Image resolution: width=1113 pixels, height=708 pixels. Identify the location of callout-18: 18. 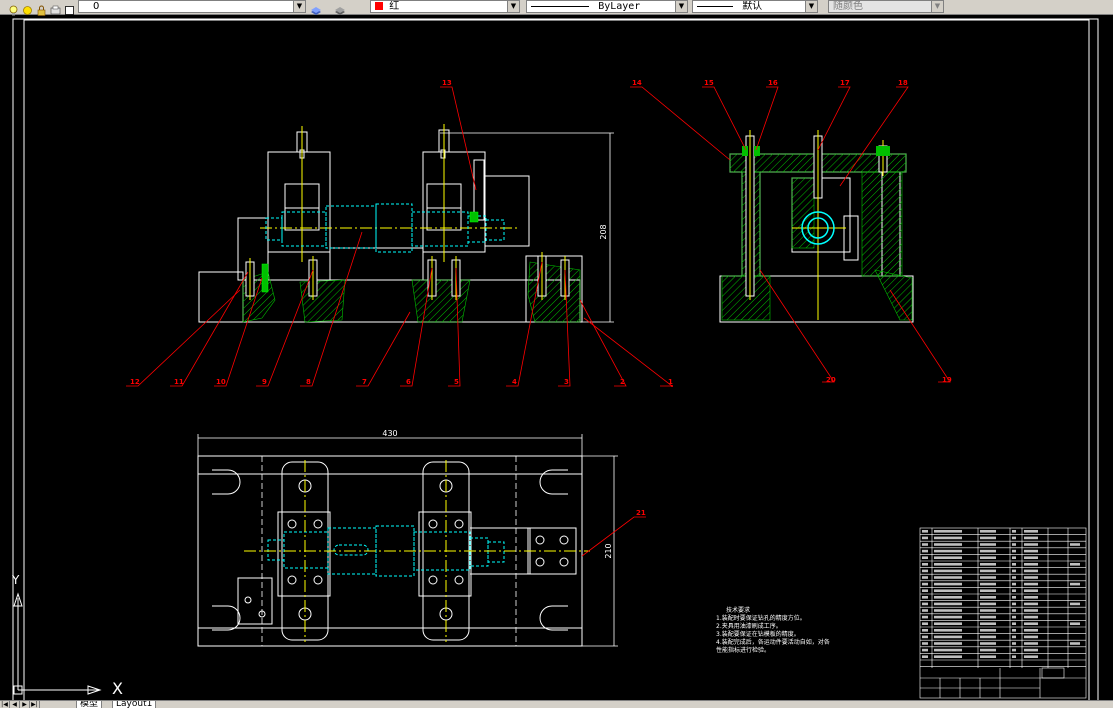
(903, 83).